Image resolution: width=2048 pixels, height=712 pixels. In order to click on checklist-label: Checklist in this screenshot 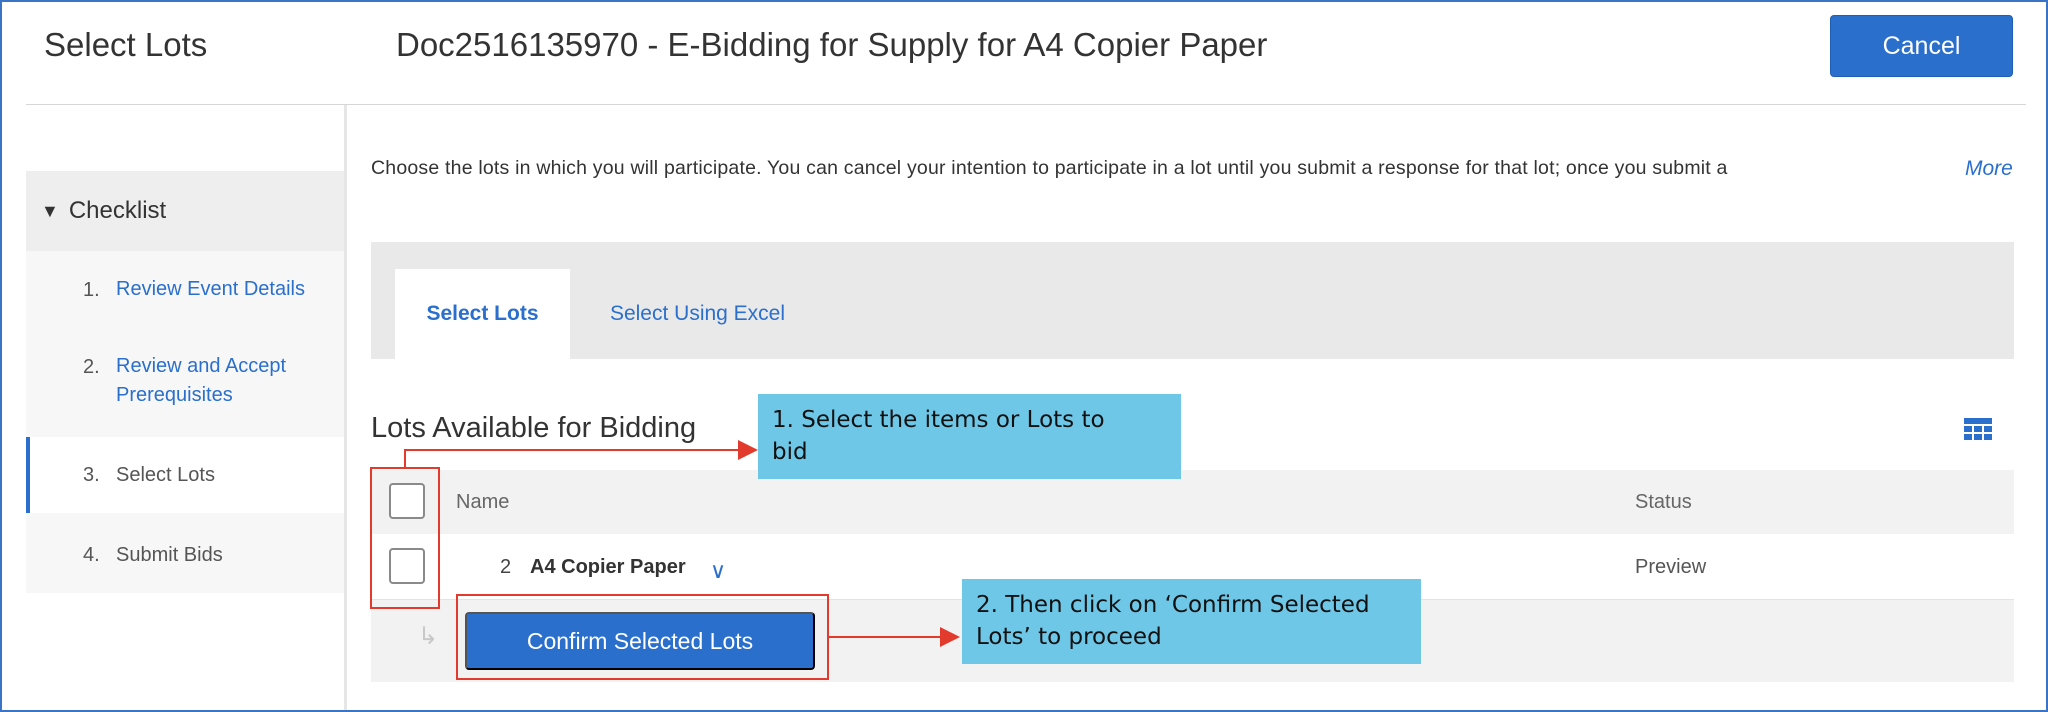, I will do `click(117, 210)`.